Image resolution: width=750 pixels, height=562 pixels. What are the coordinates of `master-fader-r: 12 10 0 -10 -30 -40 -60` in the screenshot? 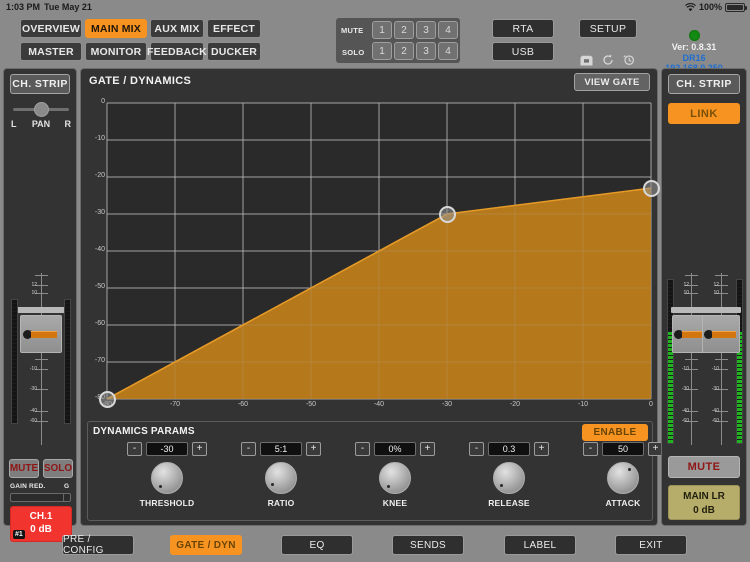 It's located at (721, 361).